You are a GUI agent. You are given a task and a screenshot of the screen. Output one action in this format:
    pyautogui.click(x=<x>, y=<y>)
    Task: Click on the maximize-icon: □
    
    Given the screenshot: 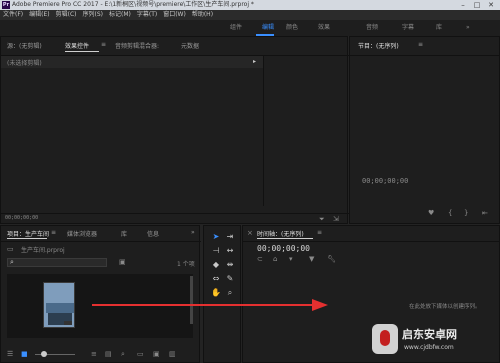 What is the action you would take?
    pyautogui.click(x=477, y=5)
    